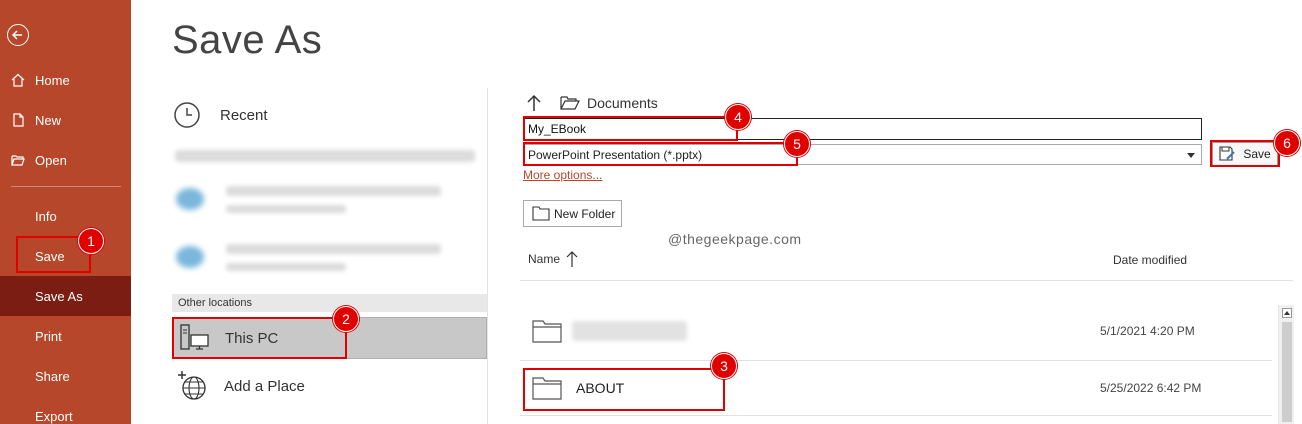 This screenshot has width=1302, height=424. What do you see at coordinates (570, 103) in the screenshot?
I see `folder-open-icon` at bounding box center [570, 103].